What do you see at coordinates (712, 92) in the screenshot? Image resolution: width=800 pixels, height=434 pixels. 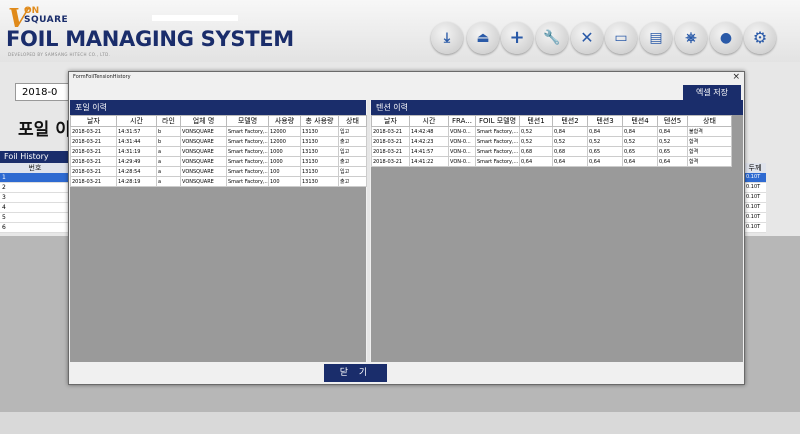 I see `excel-save-button: 엑셀 저장` at bounding box center [712, 92].